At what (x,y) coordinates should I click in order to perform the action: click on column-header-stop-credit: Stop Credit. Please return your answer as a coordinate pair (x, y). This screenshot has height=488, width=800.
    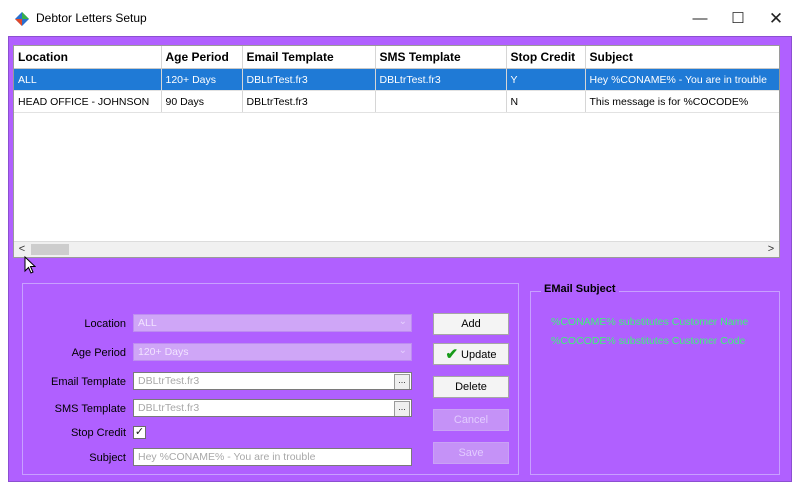
    Looking at the image, I should click on (546, 57).